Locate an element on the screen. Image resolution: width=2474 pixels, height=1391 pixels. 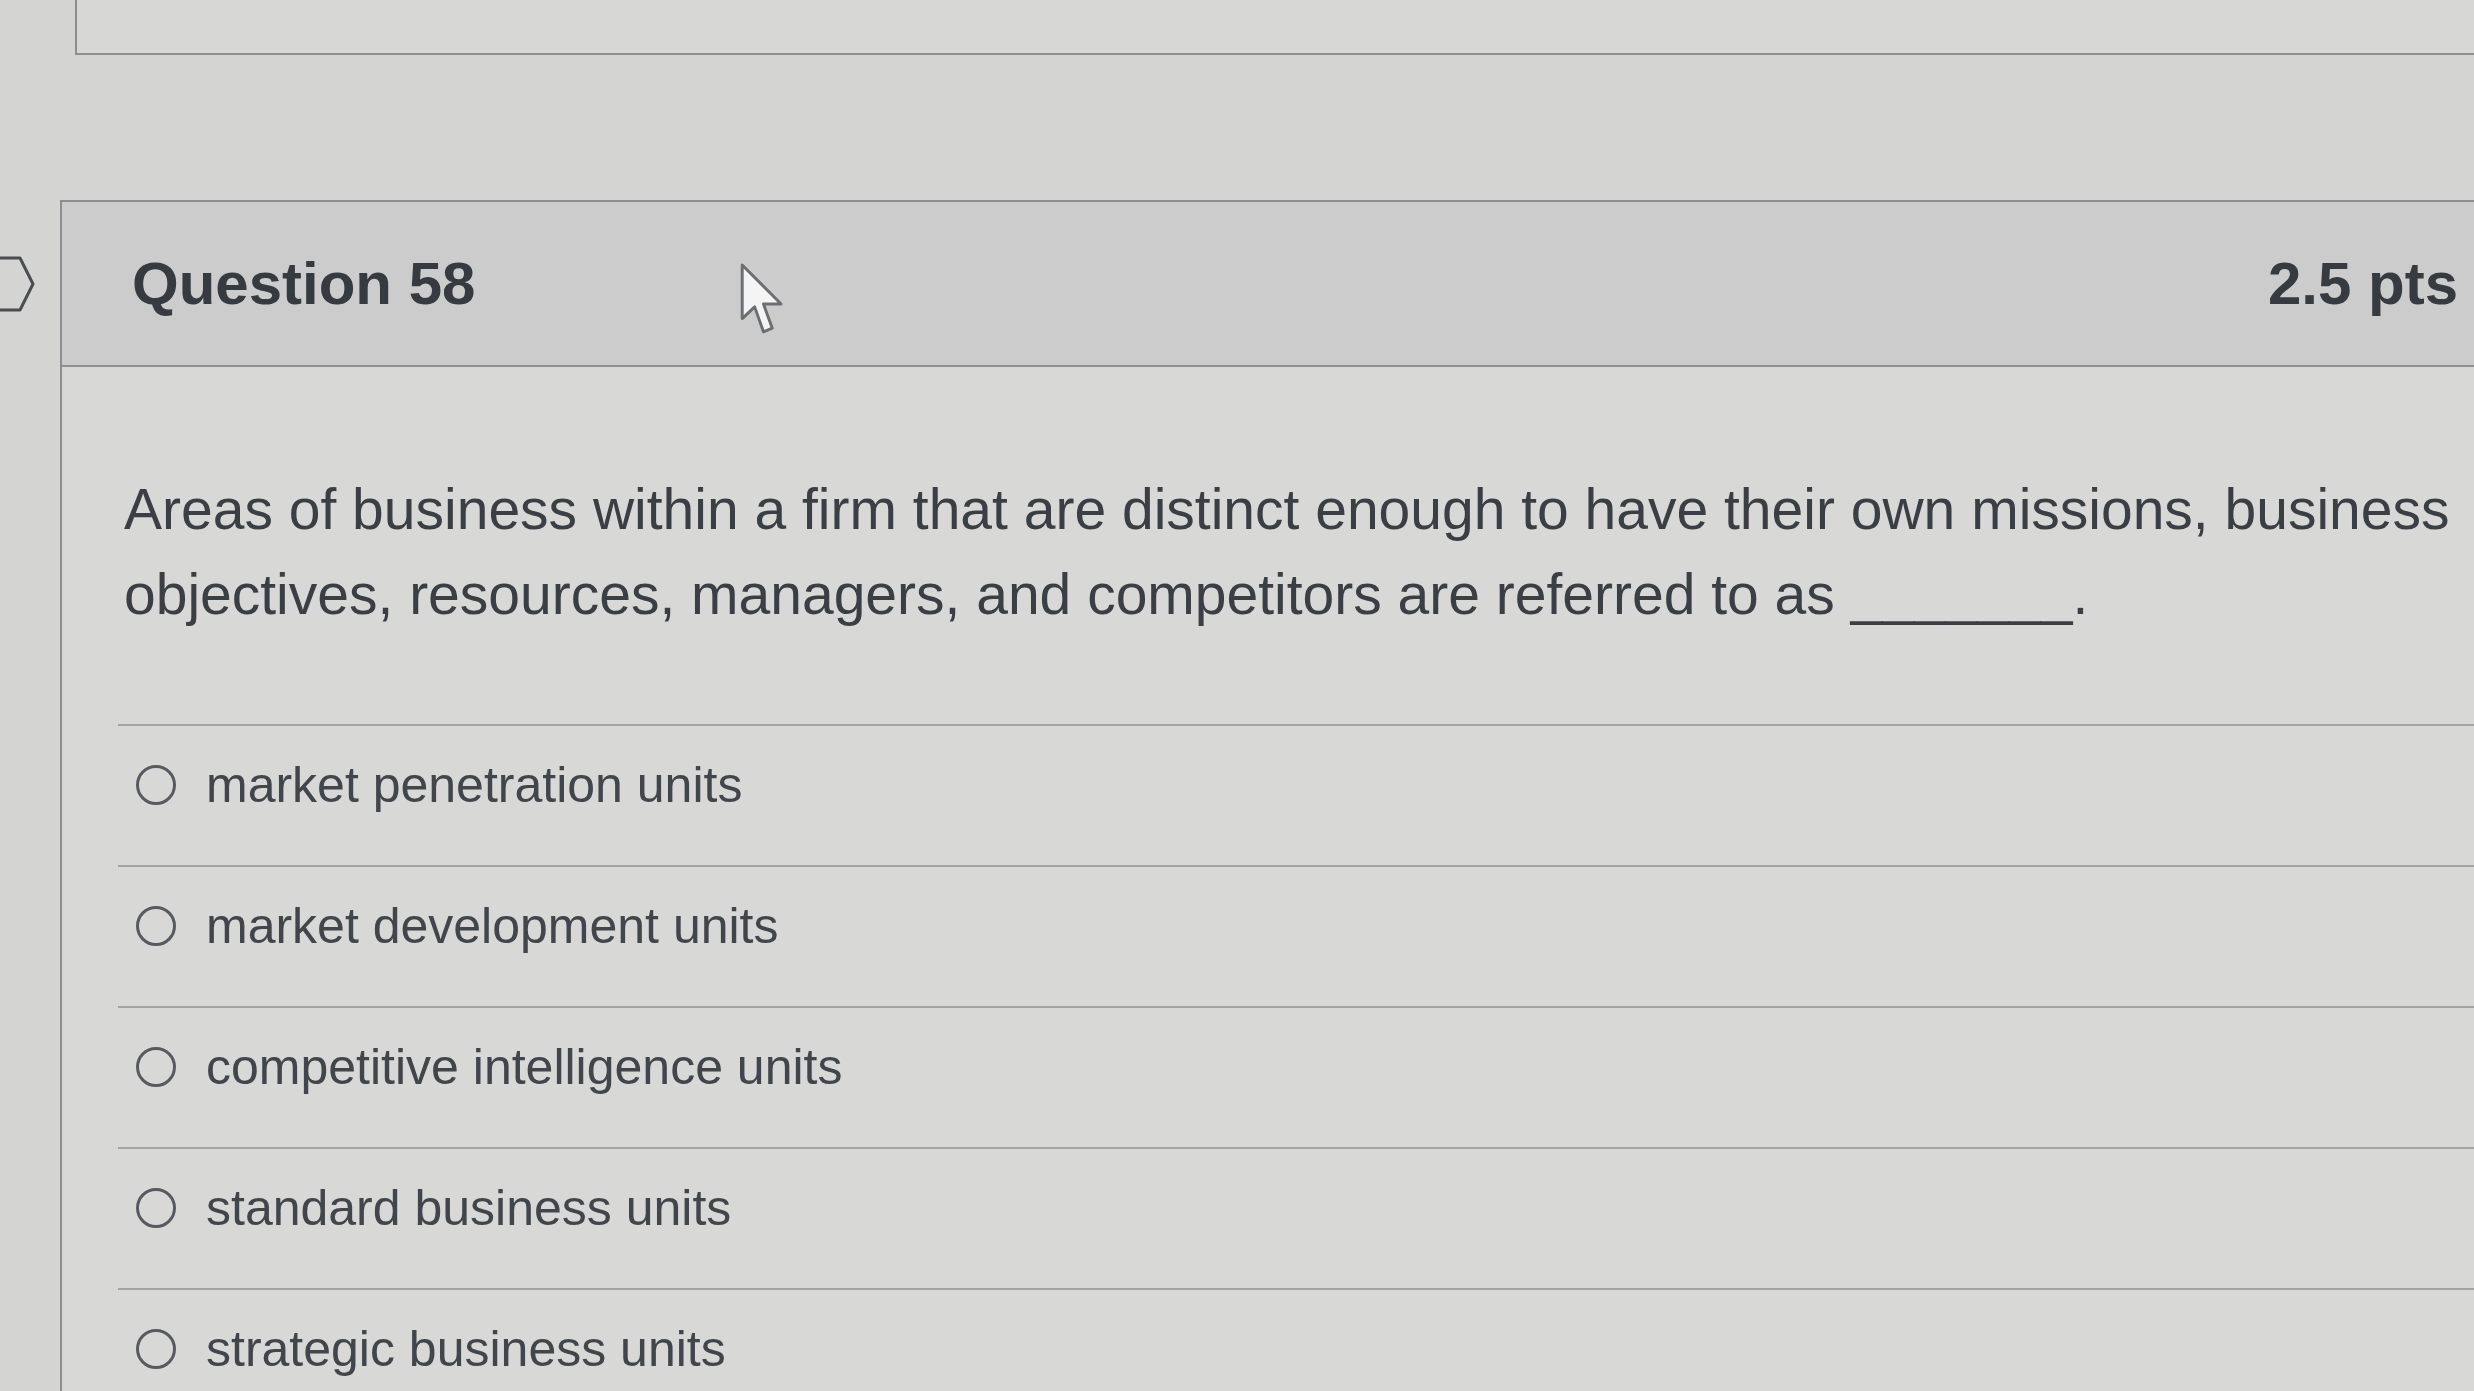
question-title: Question 58 is located at coordinates (304, 283).